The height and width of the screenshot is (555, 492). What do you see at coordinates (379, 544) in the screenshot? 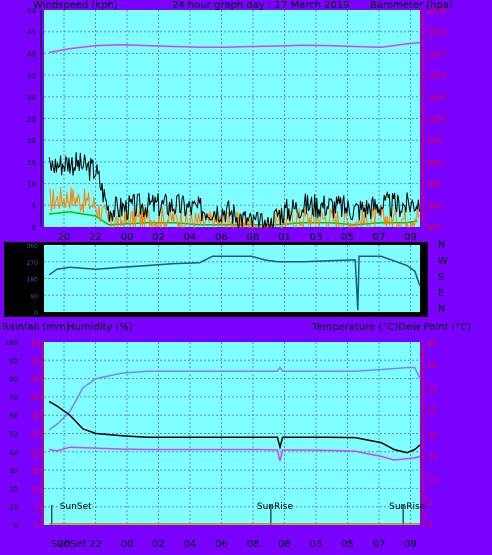
I see `time-tick-label: 07` at bounding box center [379, 544].